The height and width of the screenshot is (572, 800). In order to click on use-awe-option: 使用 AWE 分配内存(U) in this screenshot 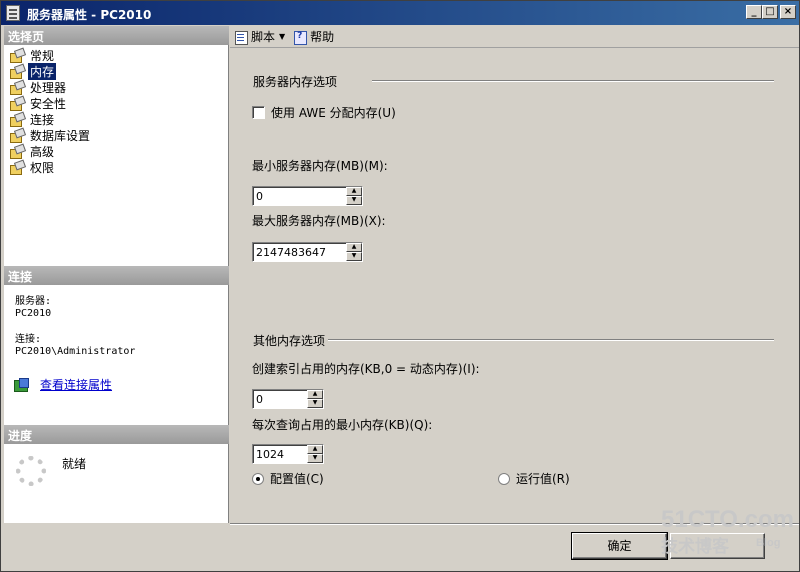, I will do `click(324, 112)`.